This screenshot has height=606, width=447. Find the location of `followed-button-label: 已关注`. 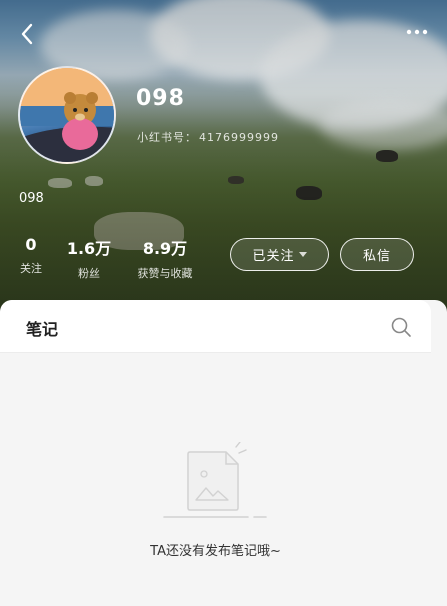

followed-button-label: 已关注 is located at coordinates (273, 256).